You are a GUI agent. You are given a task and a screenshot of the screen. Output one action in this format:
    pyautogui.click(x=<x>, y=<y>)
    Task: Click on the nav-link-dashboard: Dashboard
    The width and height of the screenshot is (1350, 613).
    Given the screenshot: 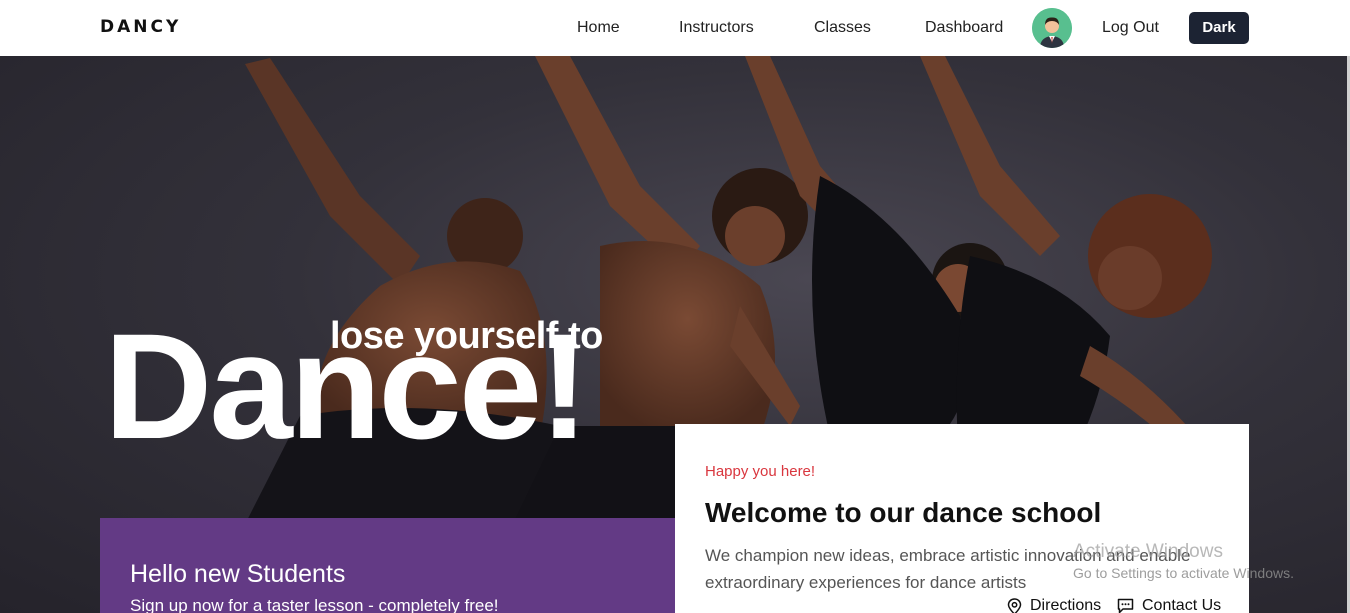 What is the action you would take?
    pyautogui.click(x=964, y=28)
    